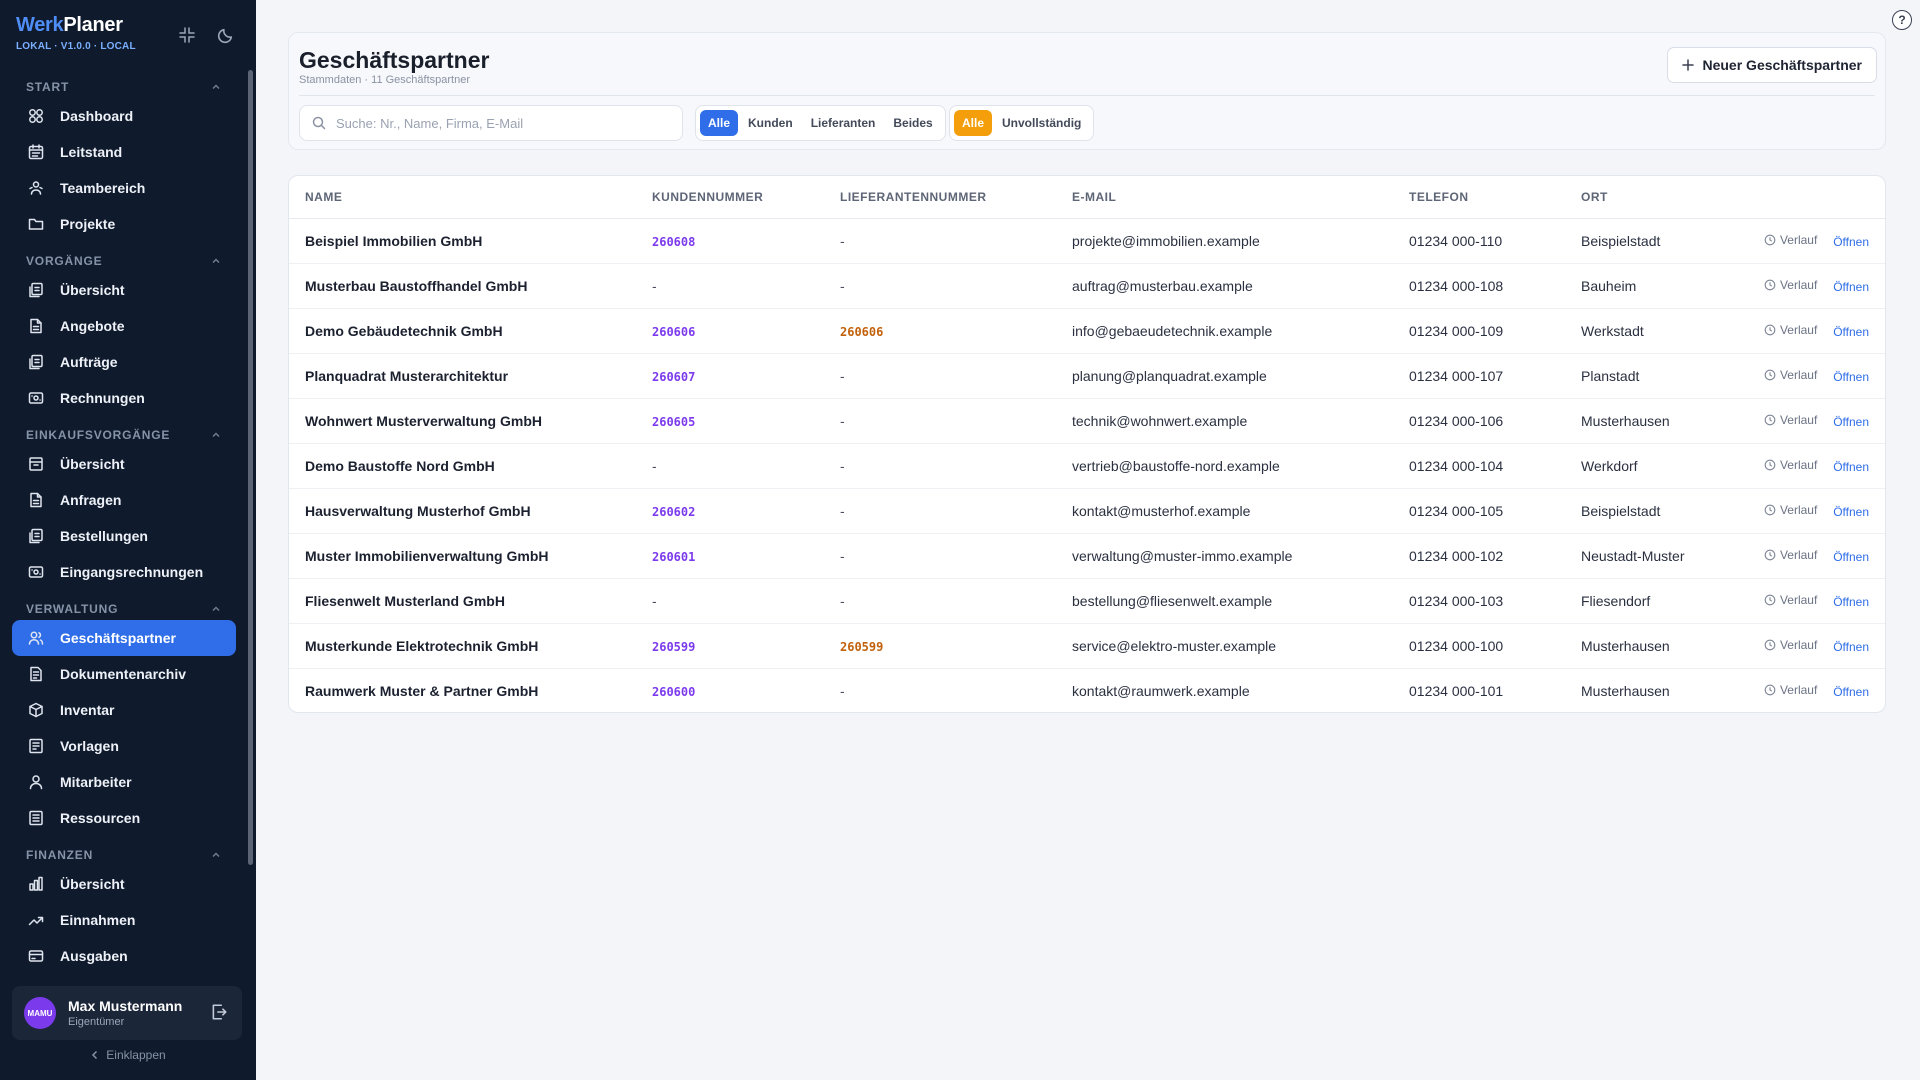 The height and width of the screenshot is (1080, 1920). Describe the element at coordinates (37, 500) in the screenshot. I see `document-icon` at that location.